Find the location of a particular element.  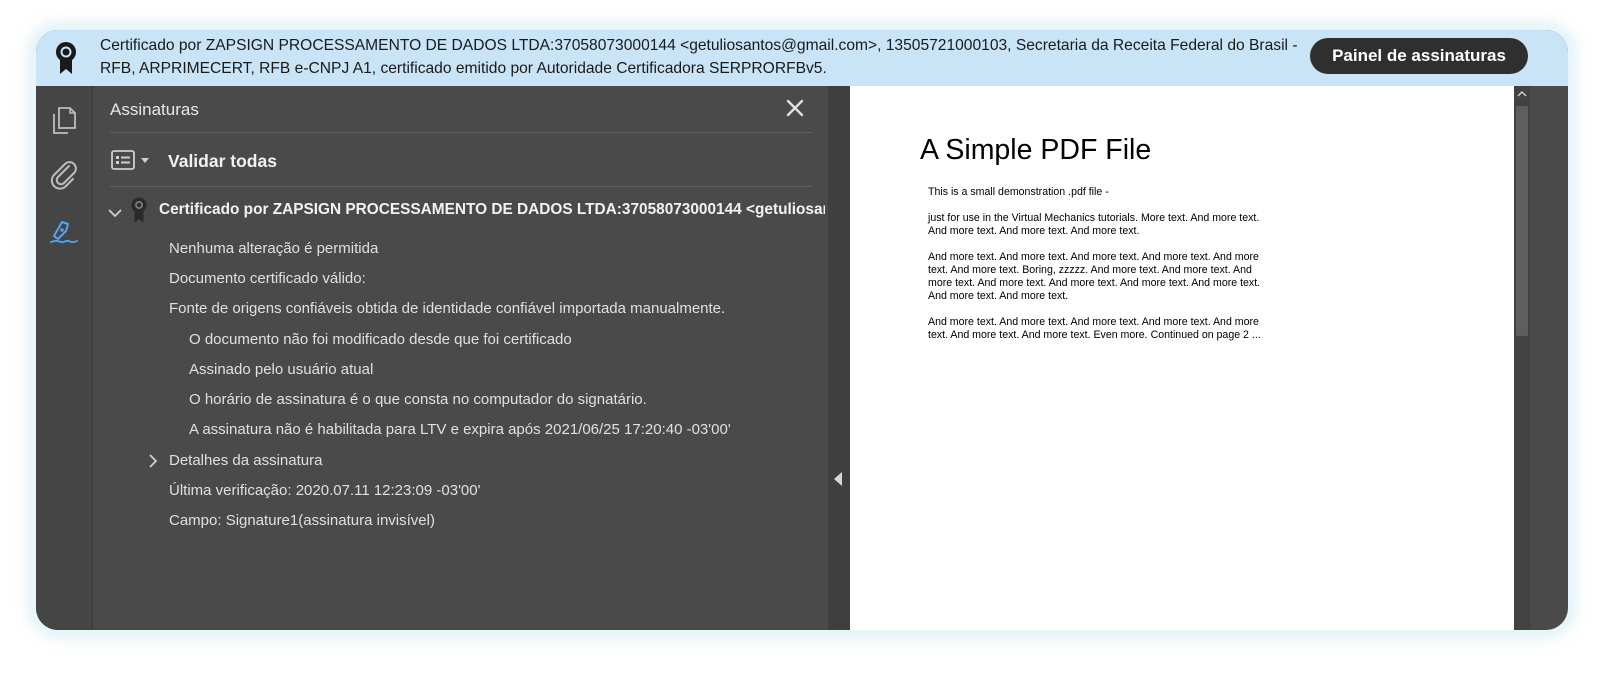

pages-icon is located at coordinates (64, 120).